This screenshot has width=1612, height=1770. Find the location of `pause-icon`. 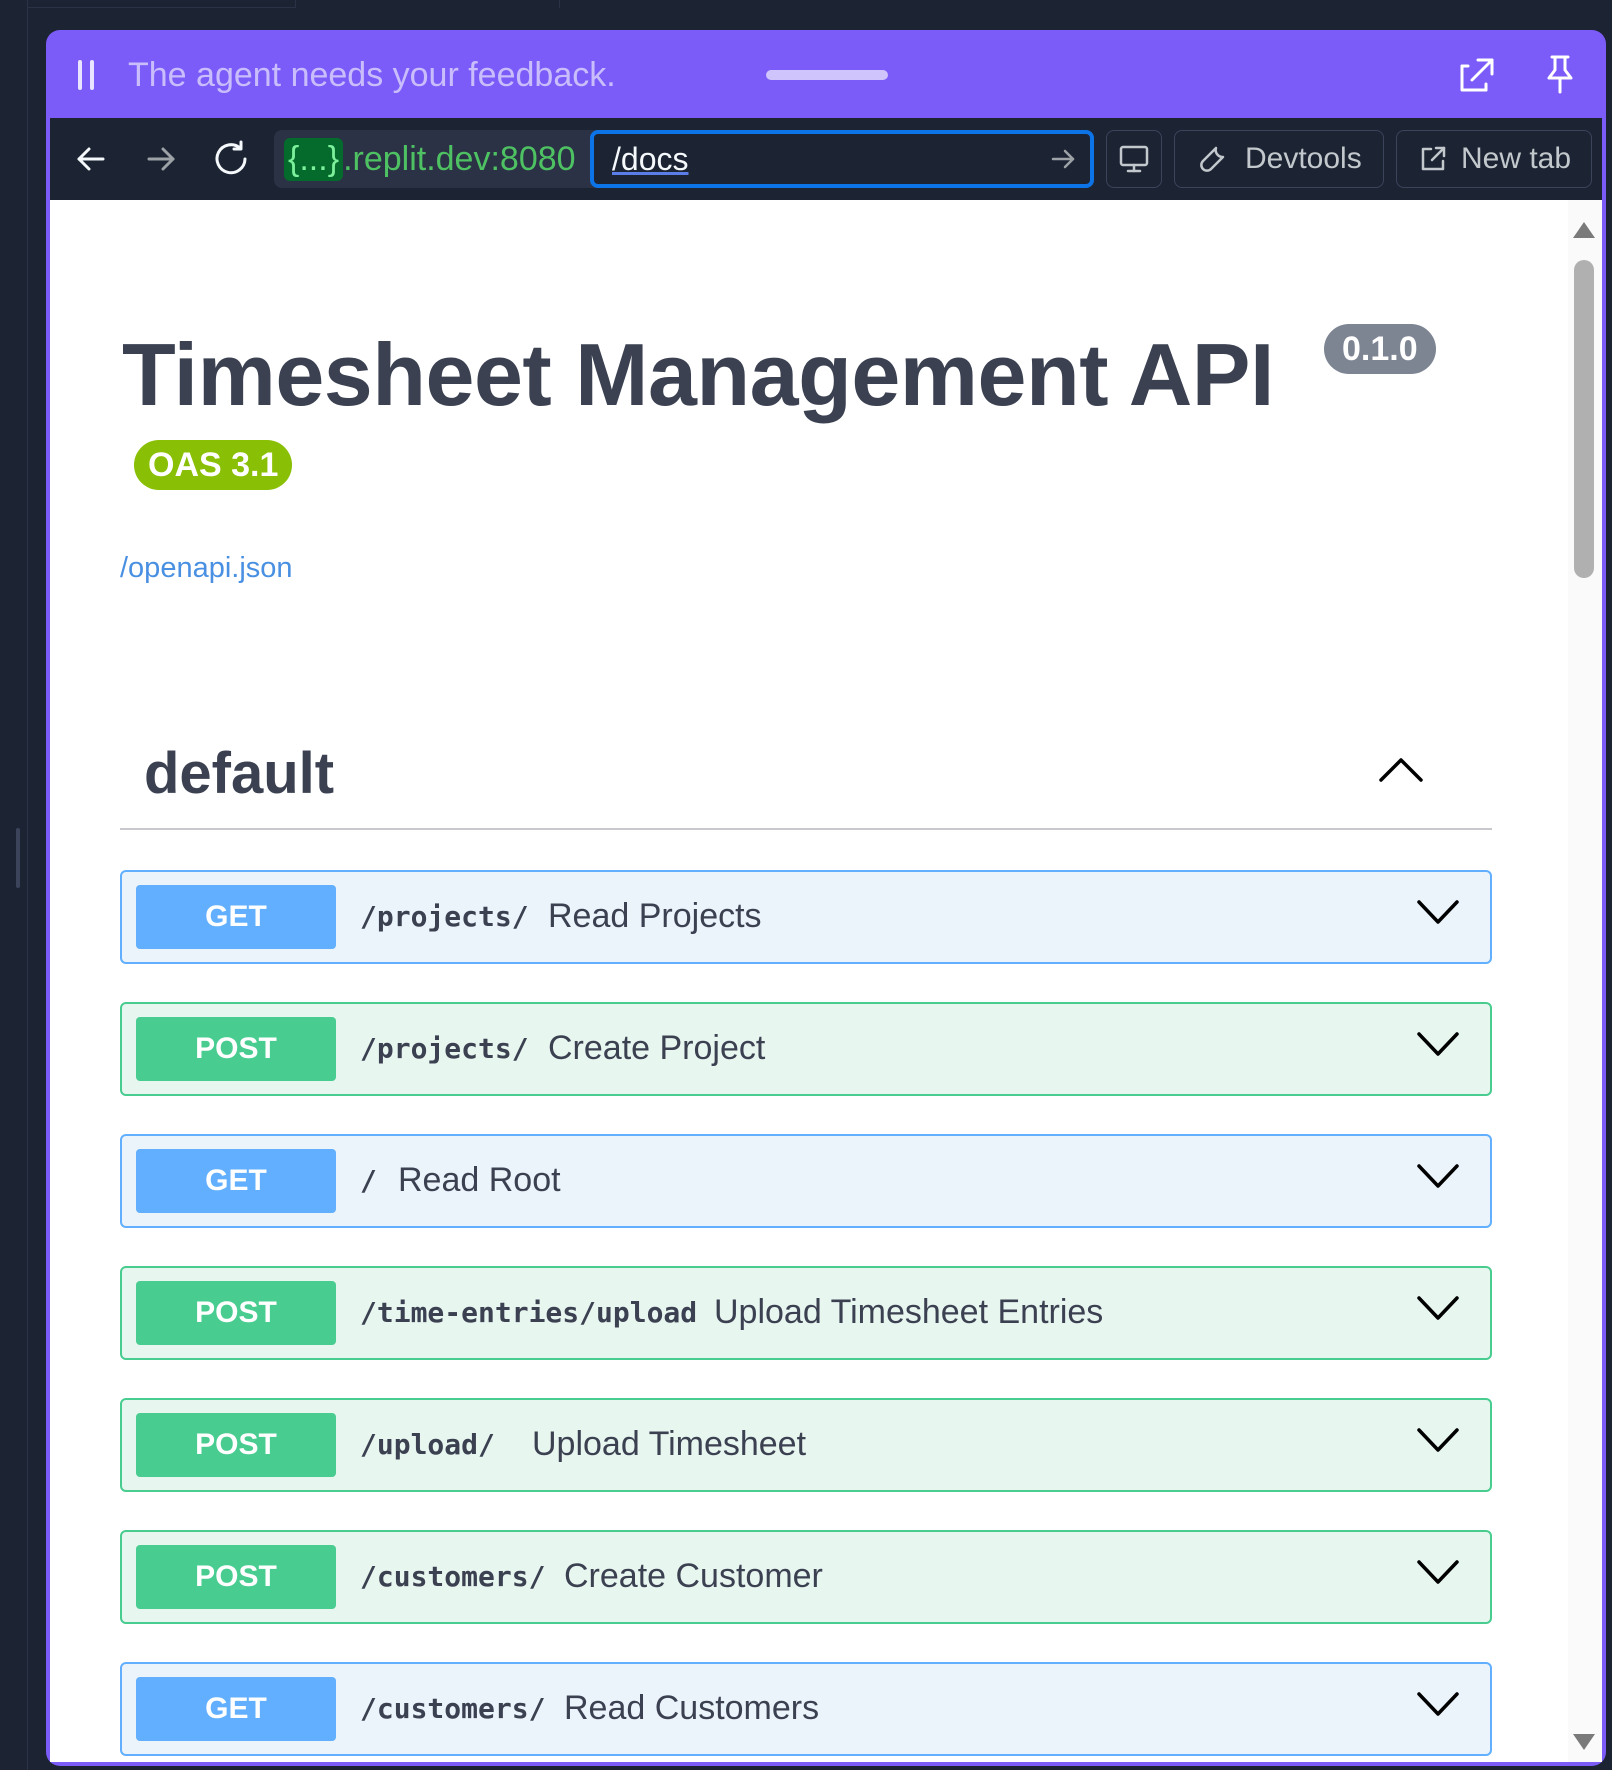

pause-icon is located at coordinates (86, 75).